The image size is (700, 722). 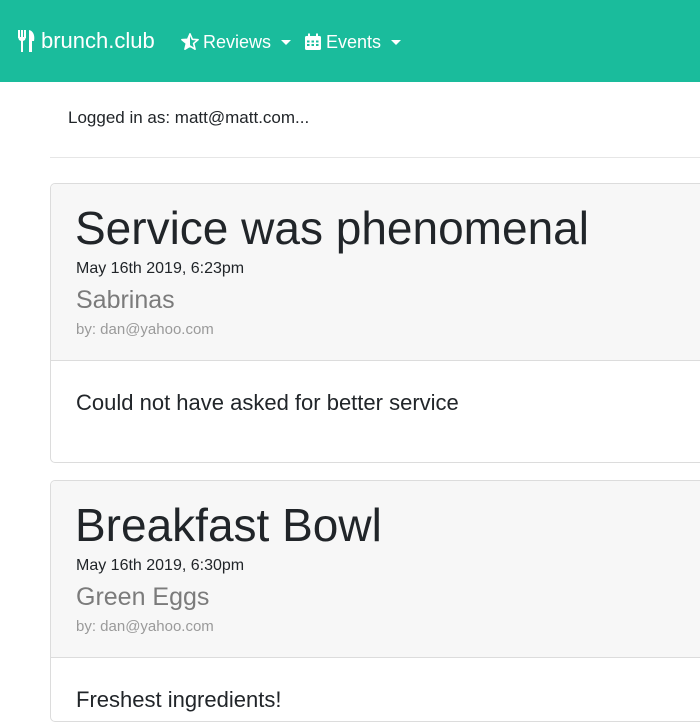 What do you see at coordinates (143, 597) in the screenshot?
I see `review-restaurant: Green Eggs` at bounding box center [143, 597].